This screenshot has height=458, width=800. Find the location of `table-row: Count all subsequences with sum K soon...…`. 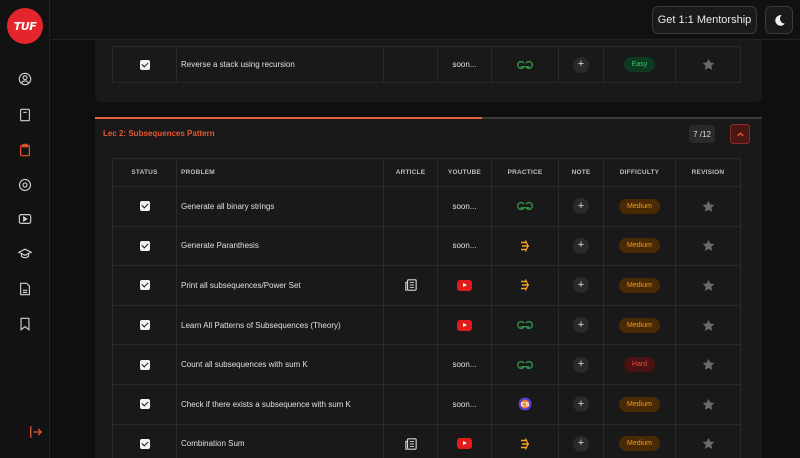

table-row: Count all subsequences with sum K soon...… is located at coordinates (426, 364).